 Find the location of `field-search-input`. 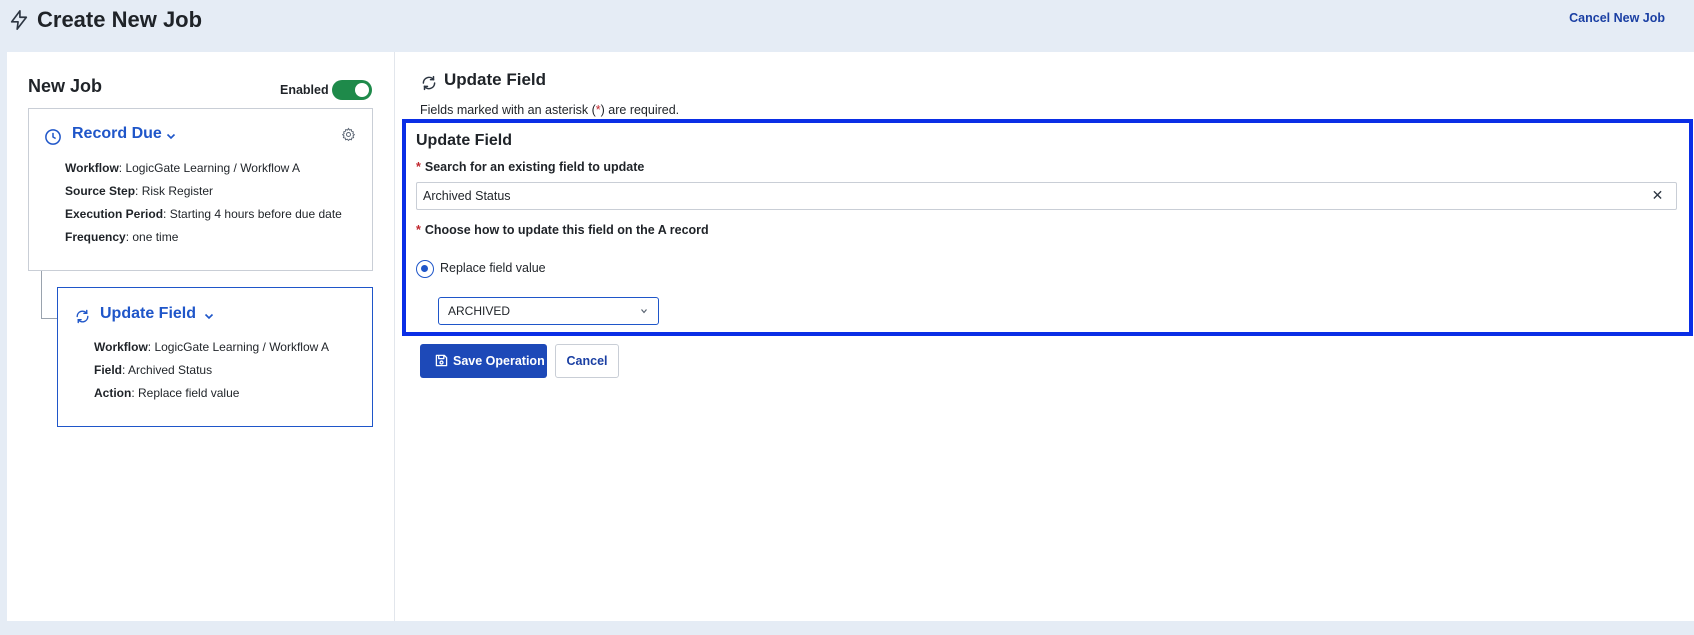

field-search-input is located at coordinates (1017, 196).